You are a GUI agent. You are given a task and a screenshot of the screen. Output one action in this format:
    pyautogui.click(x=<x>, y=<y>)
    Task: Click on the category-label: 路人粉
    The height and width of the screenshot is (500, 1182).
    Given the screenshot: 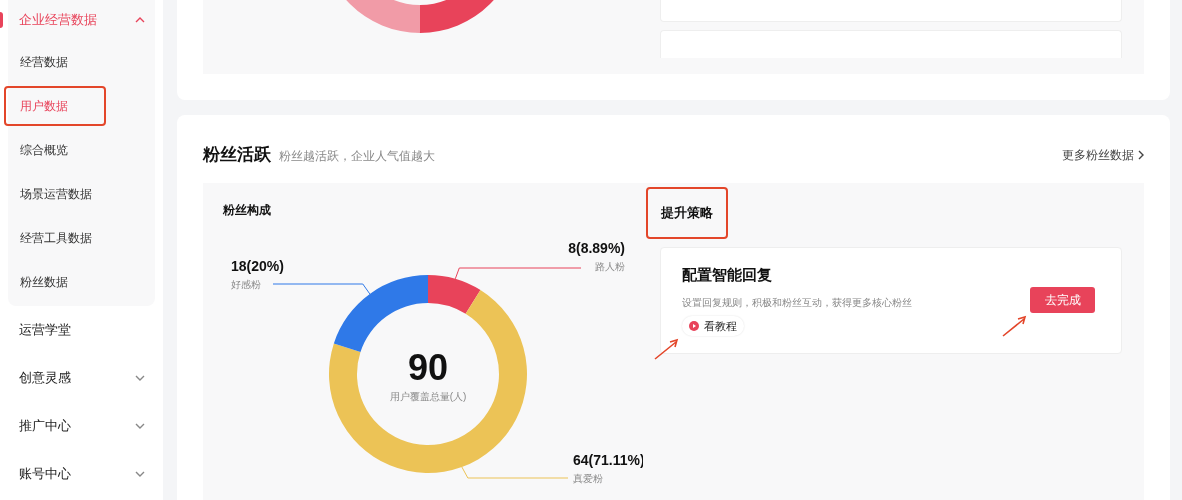 What is the action you would take?
    pyautogui.click(x=610, y=266)
    